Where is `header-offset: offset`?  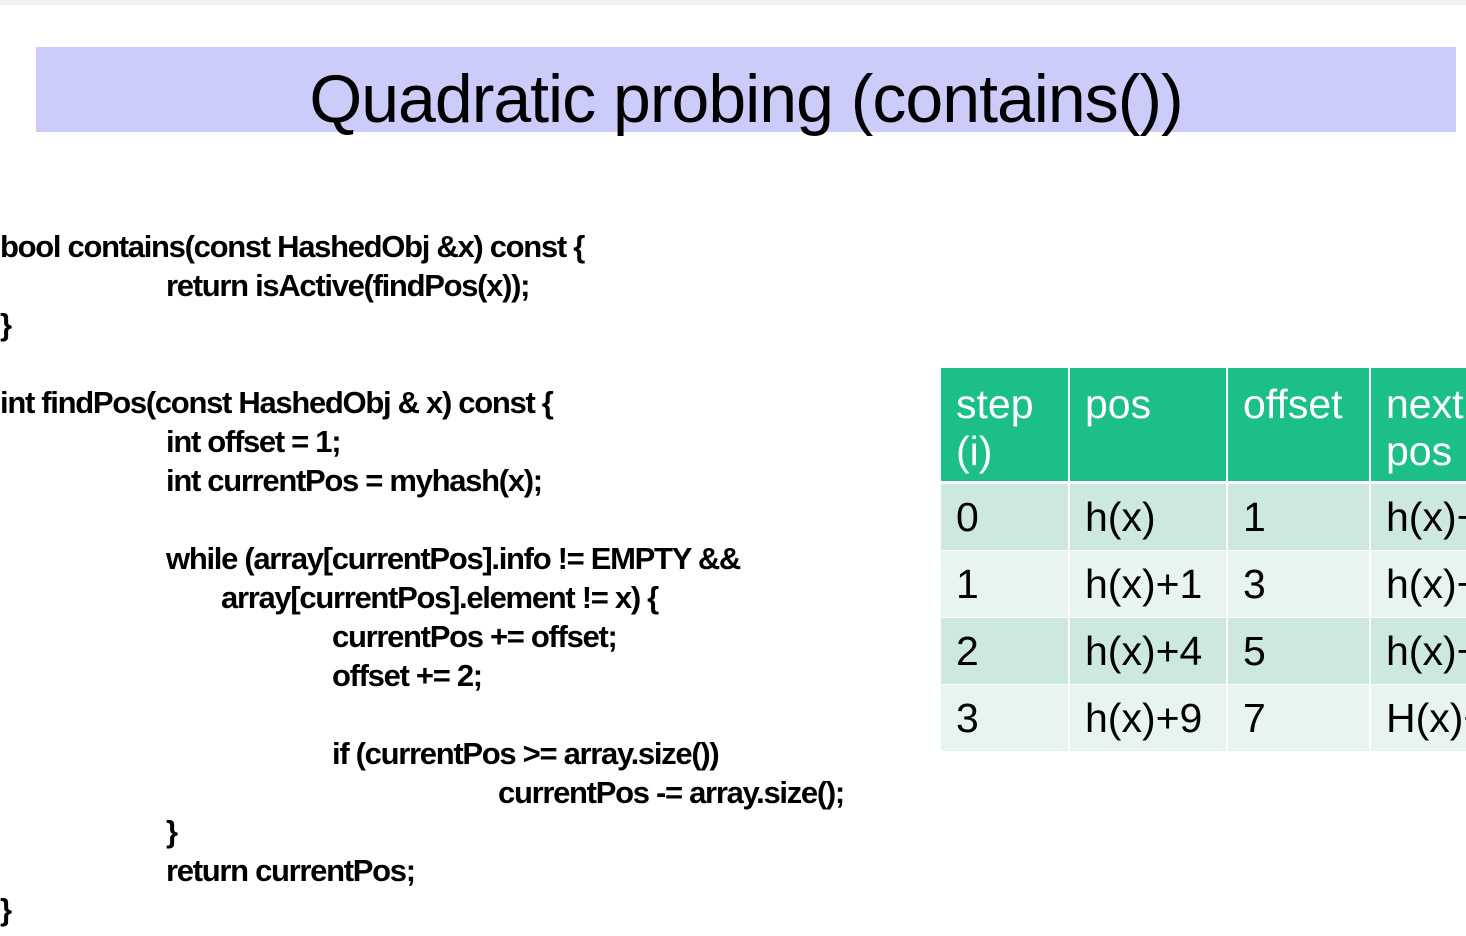
header-offset: offset is located at coordinates (1299, 426).